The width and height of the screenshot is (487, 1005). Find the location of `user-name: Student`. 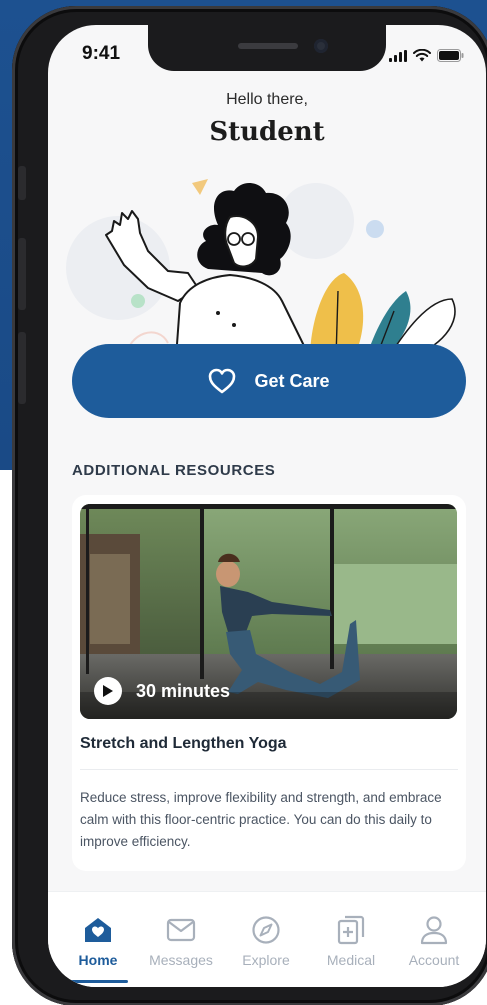

user-name: Student is located at coordinates (267, 132).